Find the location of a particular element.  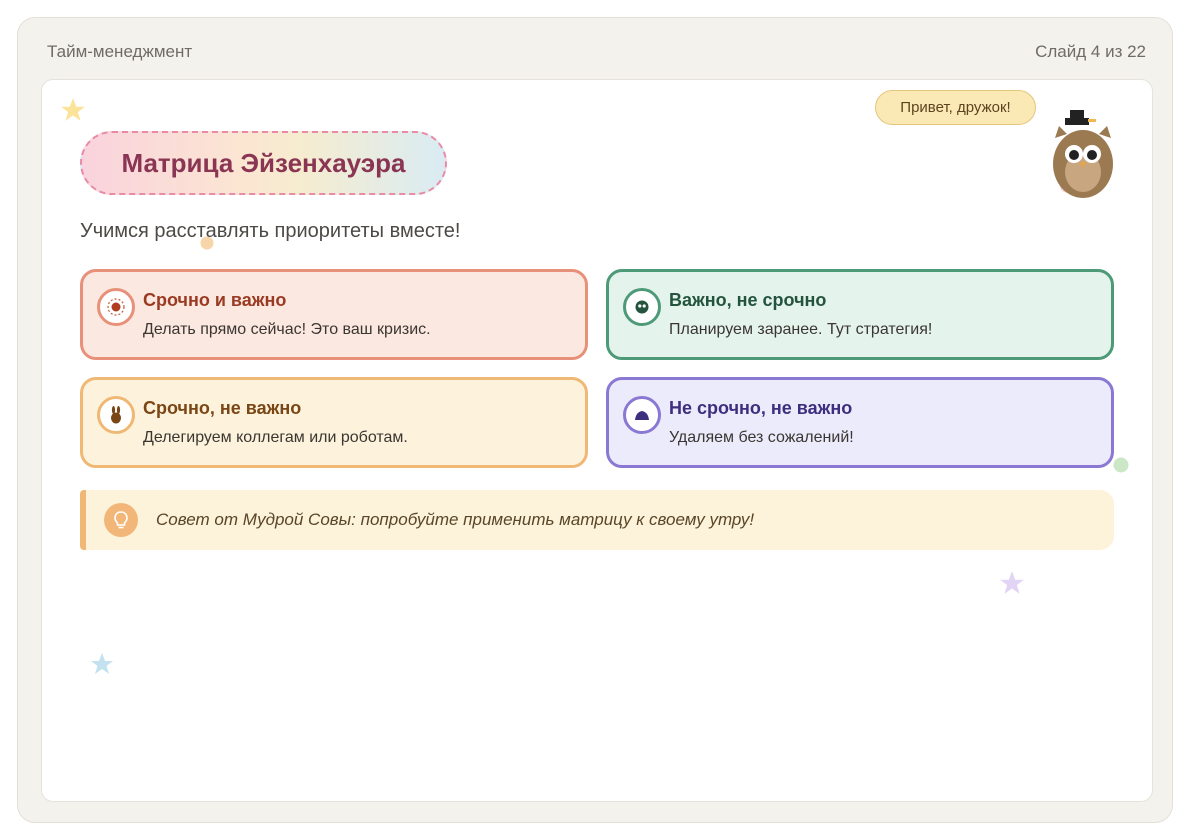

presentation-title: Тайм-менеджмент is located at coordinates (120, 51).